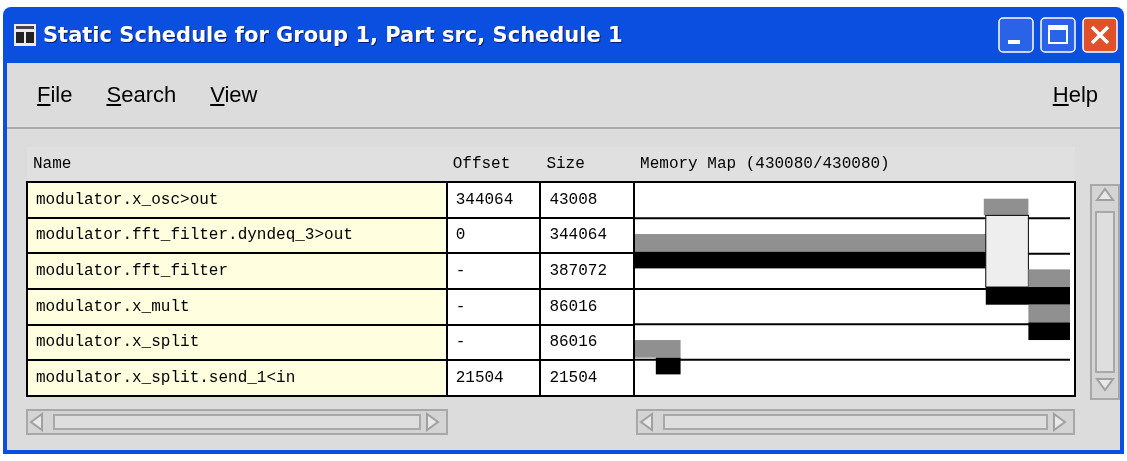 This screenshot has height=461, width=1127. What do you see at coordinates (493, 200) in the screenshot?
I see `offset-cell: 344064` at bounding box center [493, 200].